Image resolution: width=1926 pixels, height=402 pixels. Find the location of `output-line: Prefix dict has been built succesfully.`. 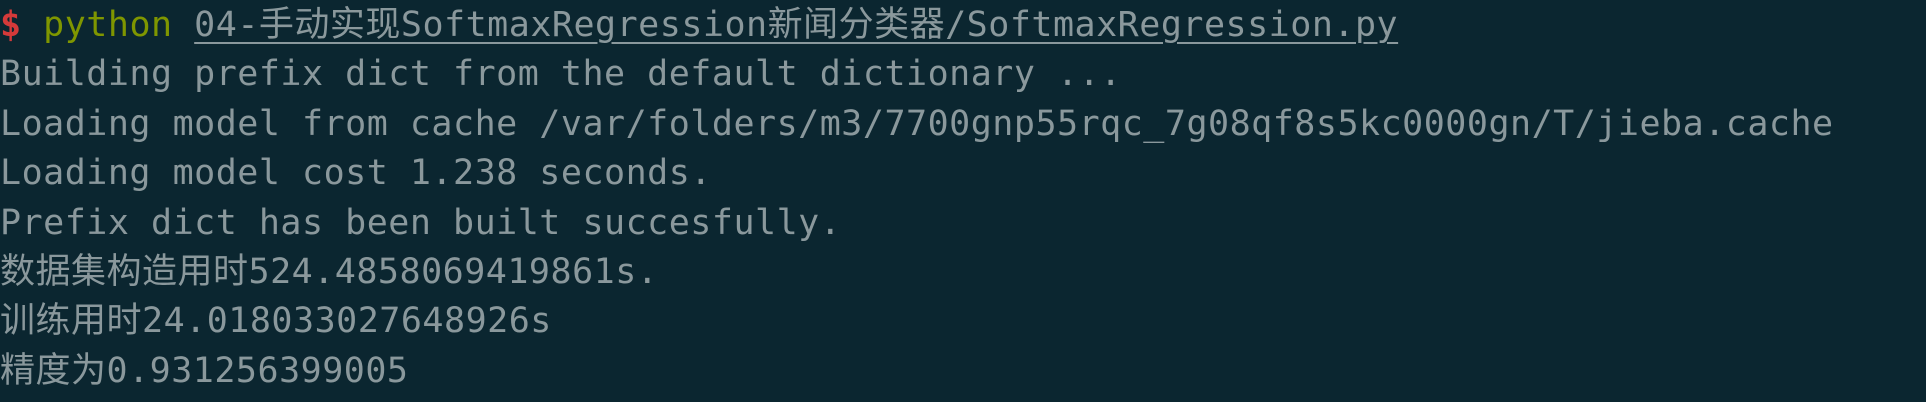

output-line: Prefix dict has been built succesfully. is located at coordinates (421, 223).